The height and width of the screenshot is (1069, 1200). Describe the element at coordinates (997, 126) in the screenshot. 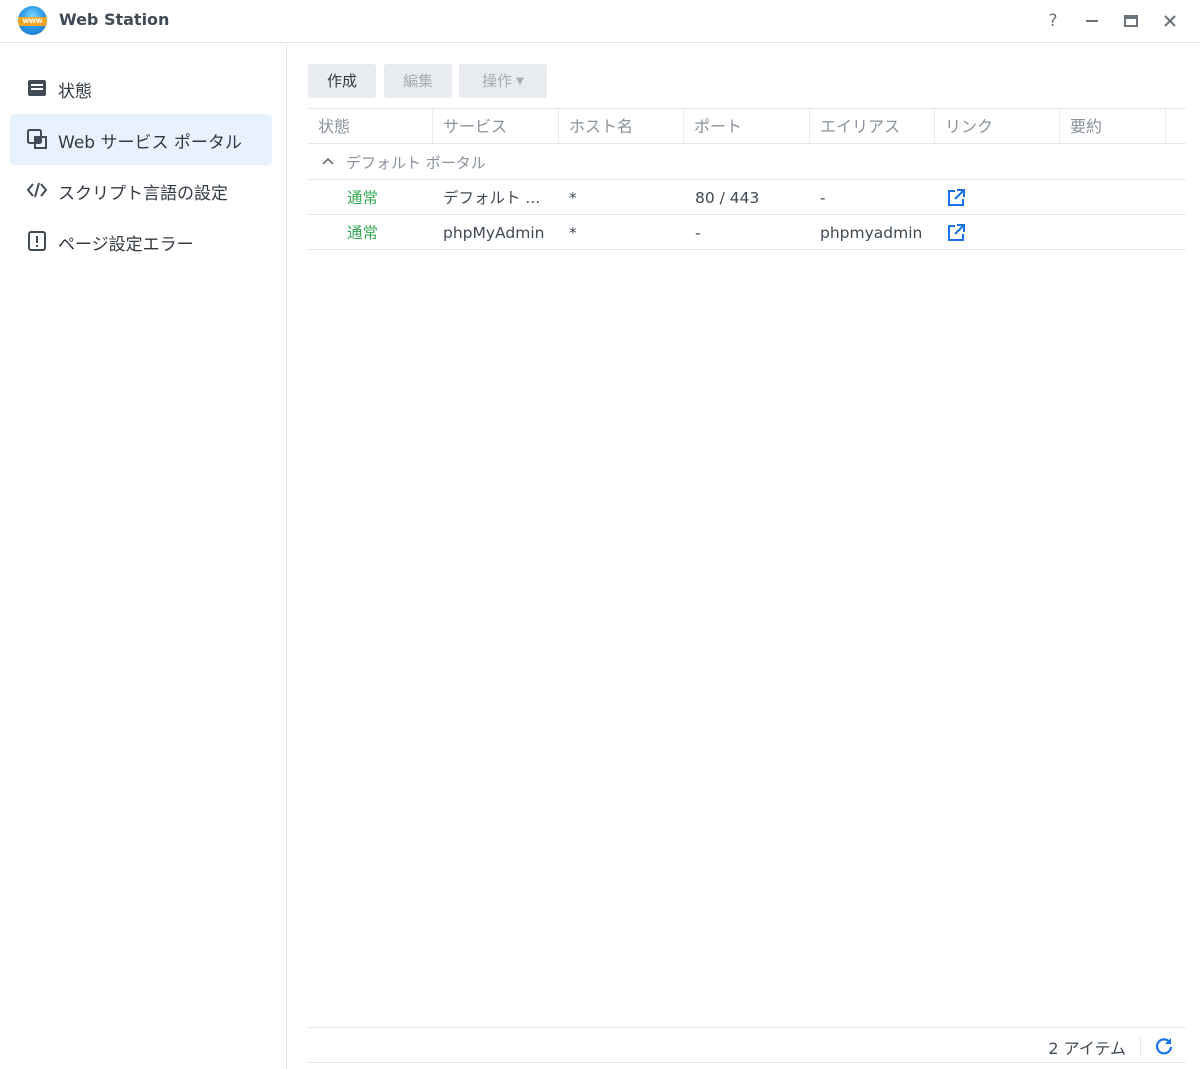

I see `column-header-link: リンク` at that location.